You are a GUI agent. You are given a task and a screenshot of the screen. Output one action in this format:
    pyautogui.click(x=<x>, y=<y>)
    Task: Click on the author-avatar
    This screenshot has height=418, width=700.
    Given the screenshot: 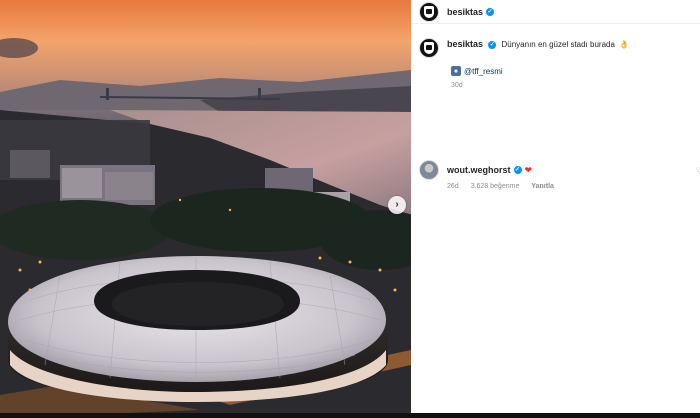 What is the action you would take?
    pyautogui.click(x=429, y=11)
    